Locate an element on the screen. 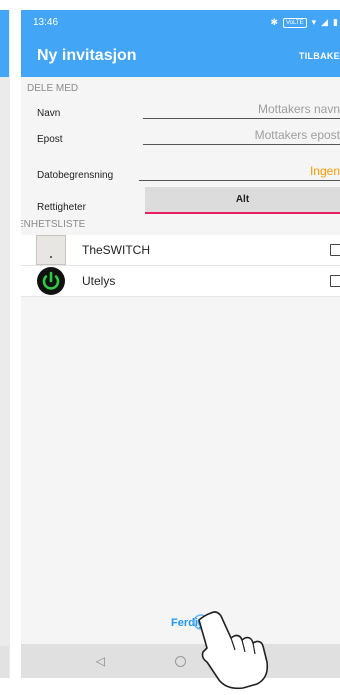  status-time: 13:46 is located at coordinates (46, 22).